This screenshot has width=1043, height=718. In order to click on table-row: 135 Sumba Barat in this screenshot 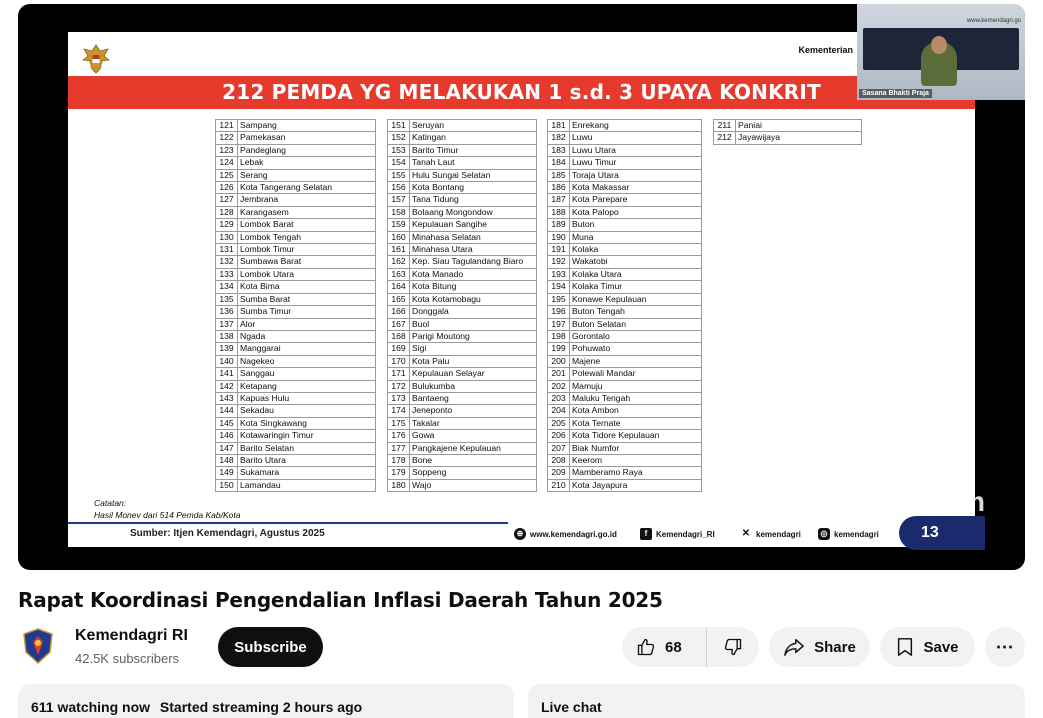, I will do `click(295, 299)`.